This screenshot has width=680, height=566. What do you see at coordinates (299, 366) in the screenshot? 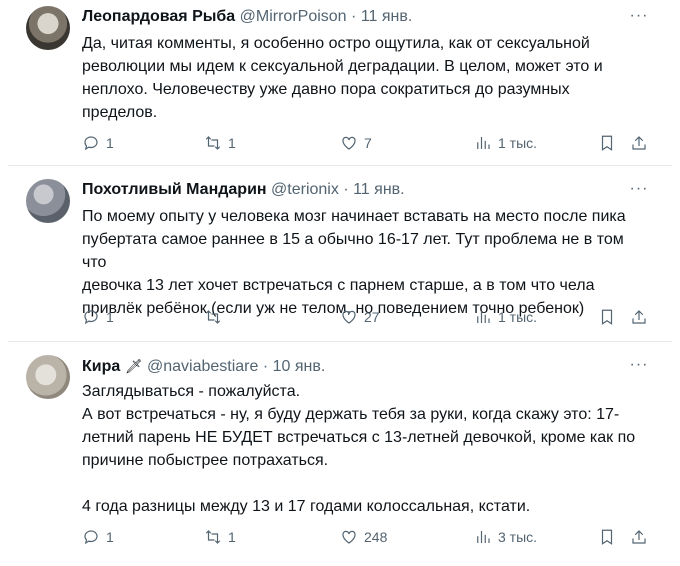
I see `tweet-date: 10 янв.` at bounding box center [299, 366].